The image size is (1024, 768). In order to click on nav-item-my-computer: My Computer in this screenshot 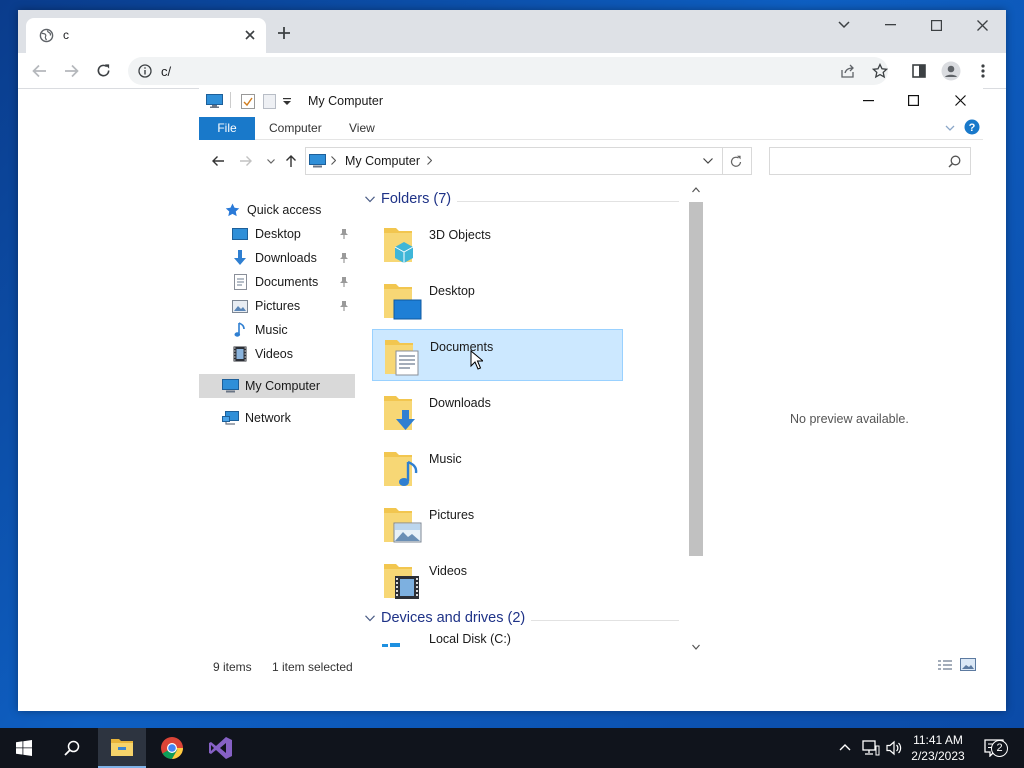, I will do `click(277, 386)`.